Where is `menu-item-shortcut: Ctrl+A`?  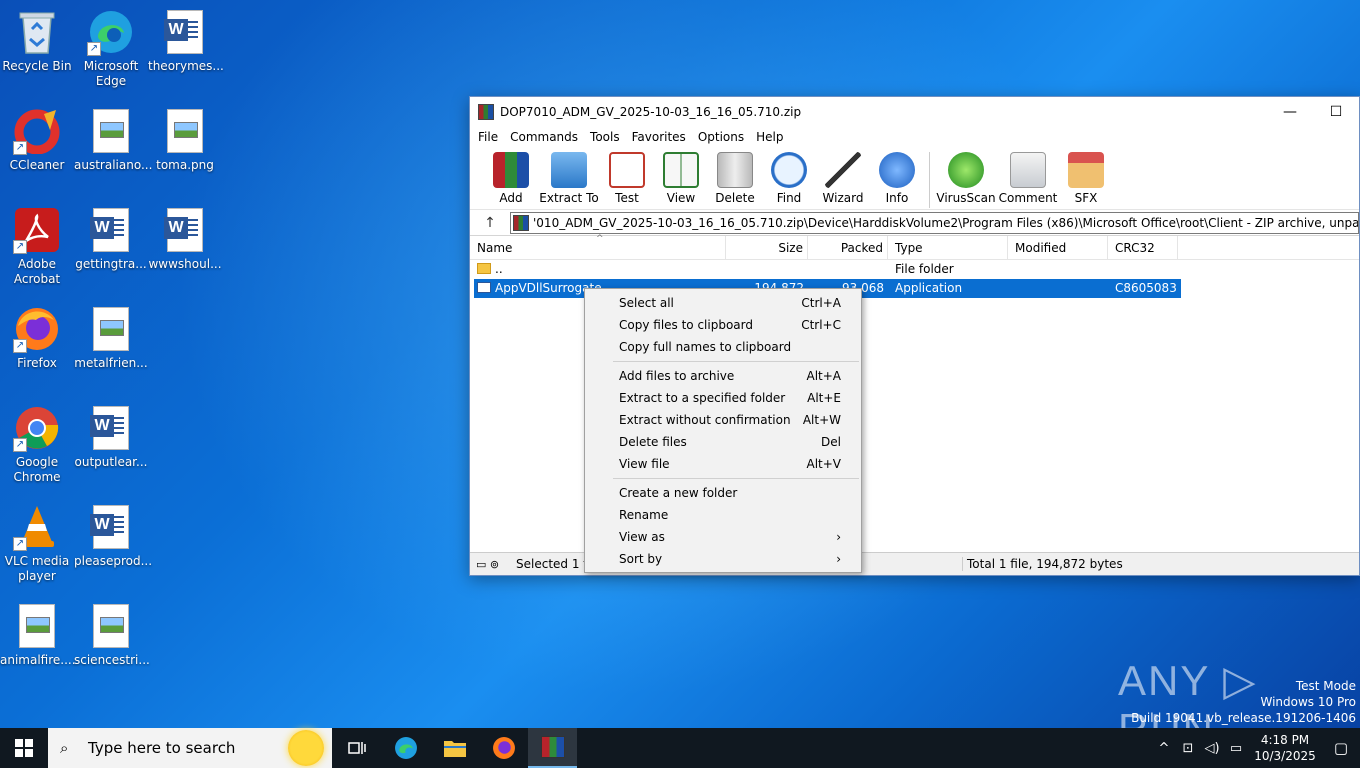 menu-item-shortcut: Ctrl+A is located at coordinates (821, 303).